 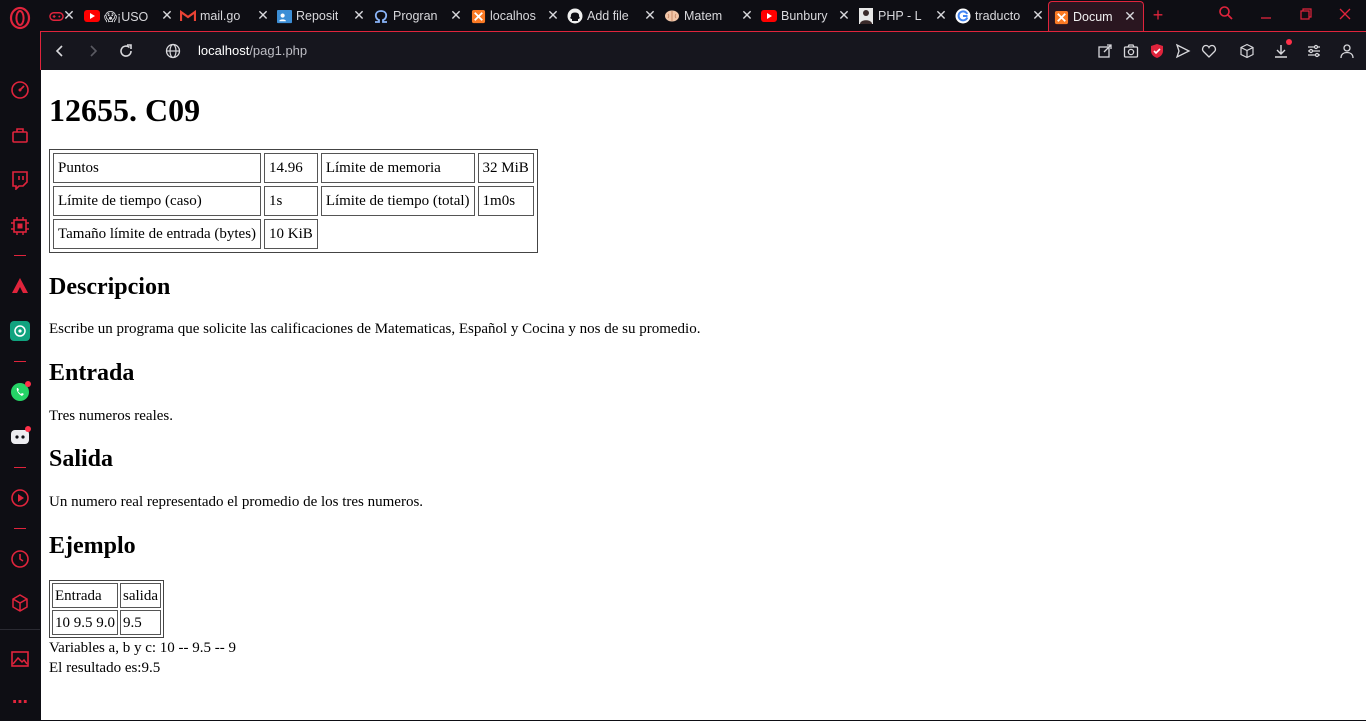 I want to click on bookmark-button, so click(x=1209, y=51).